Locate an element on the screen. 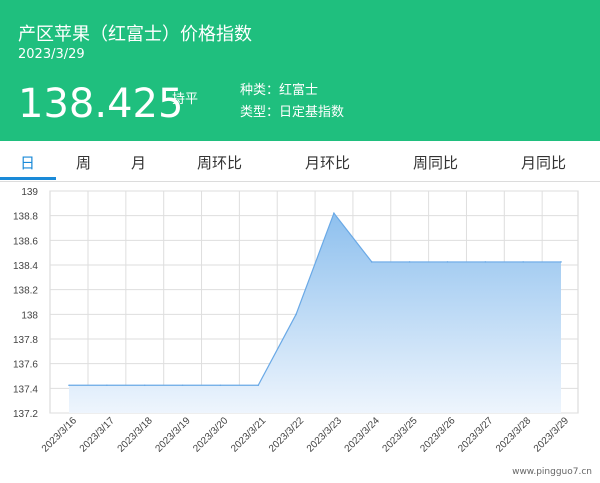 This screenshot has height=483, width=600. tab-month: 月 is located at coordinates (138, 162).